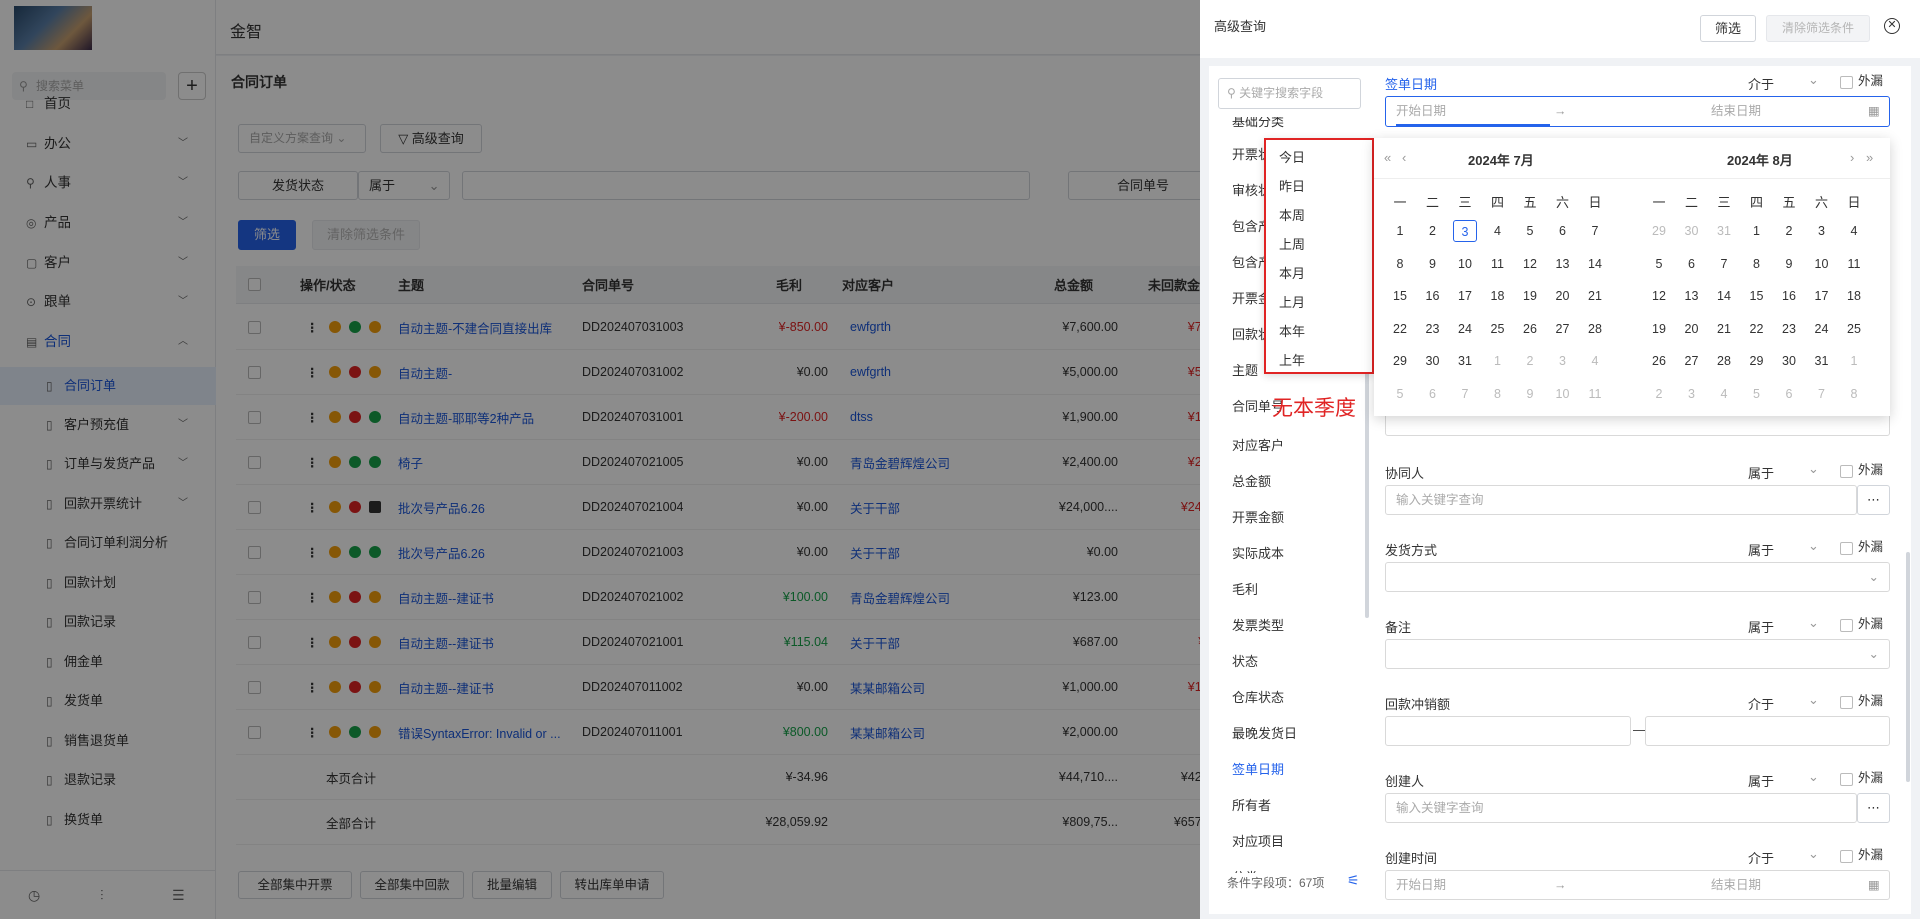 Image resolution: width=1920 pixels, height=919 pixels. I want to click on field-settings-icon: ⚟, so click(1353, 880).